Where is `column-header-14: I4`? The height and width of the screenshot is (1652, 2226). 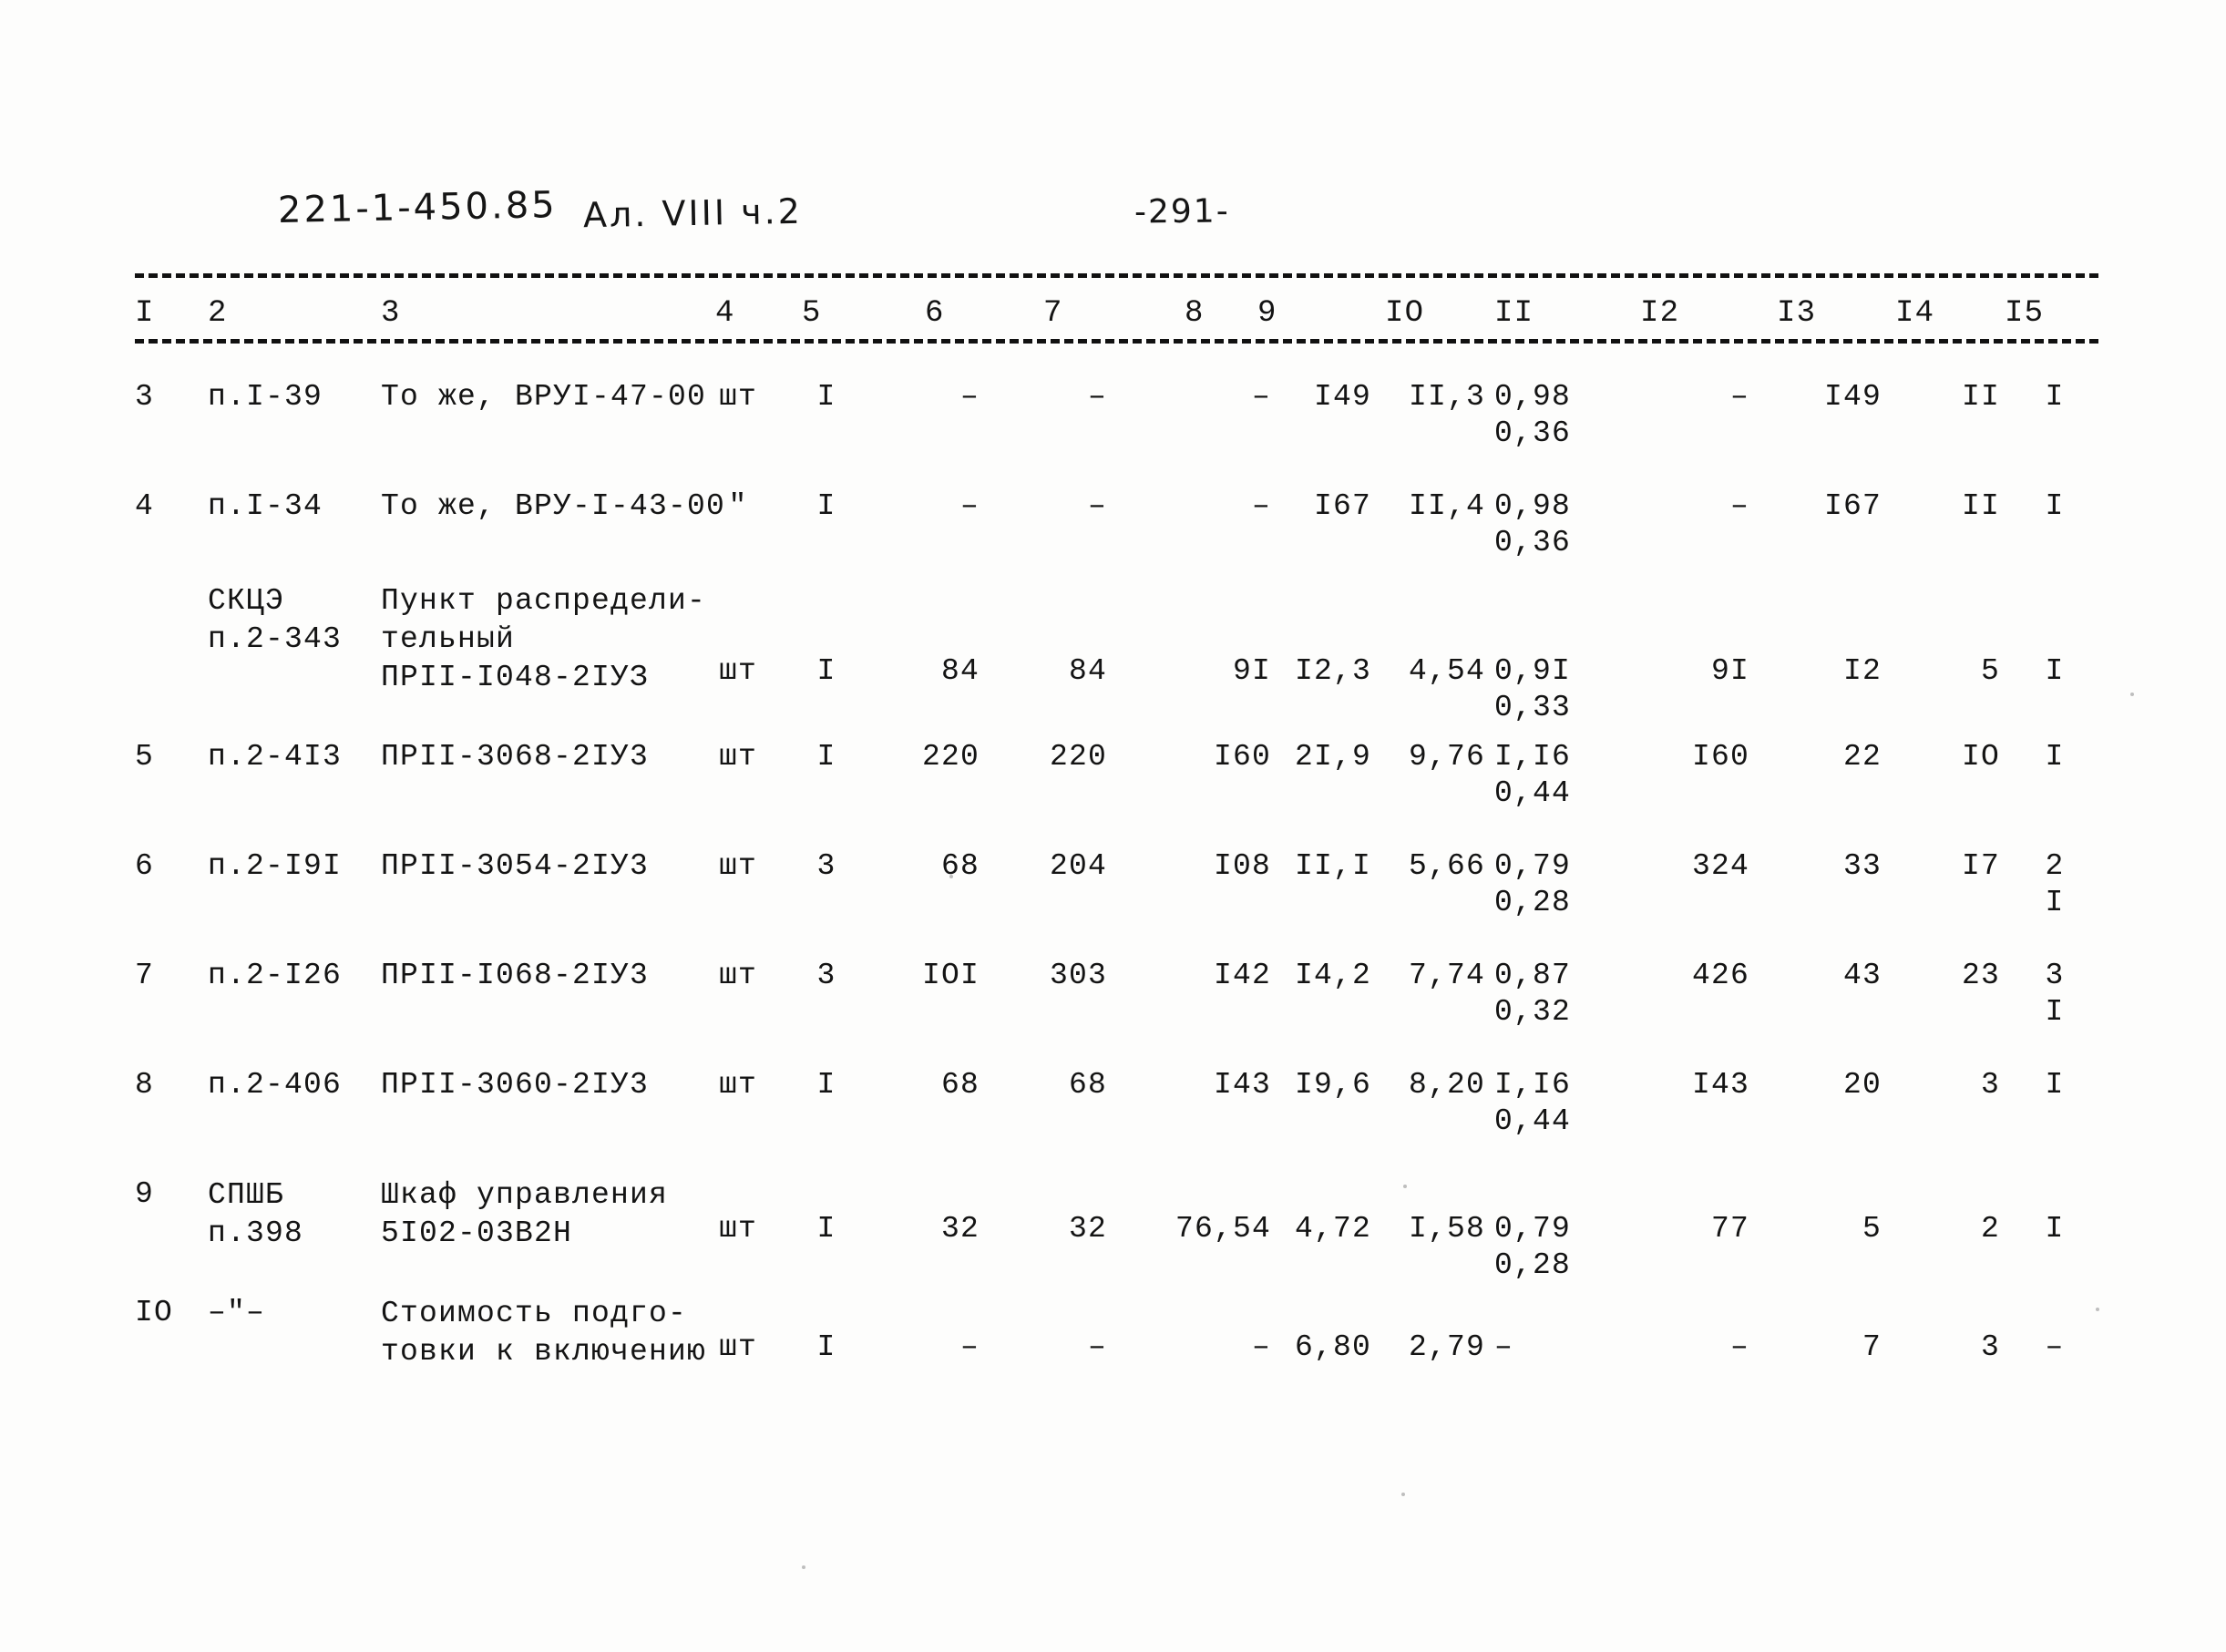
column-header-14: I4 is located at coordinates (1915, 313).